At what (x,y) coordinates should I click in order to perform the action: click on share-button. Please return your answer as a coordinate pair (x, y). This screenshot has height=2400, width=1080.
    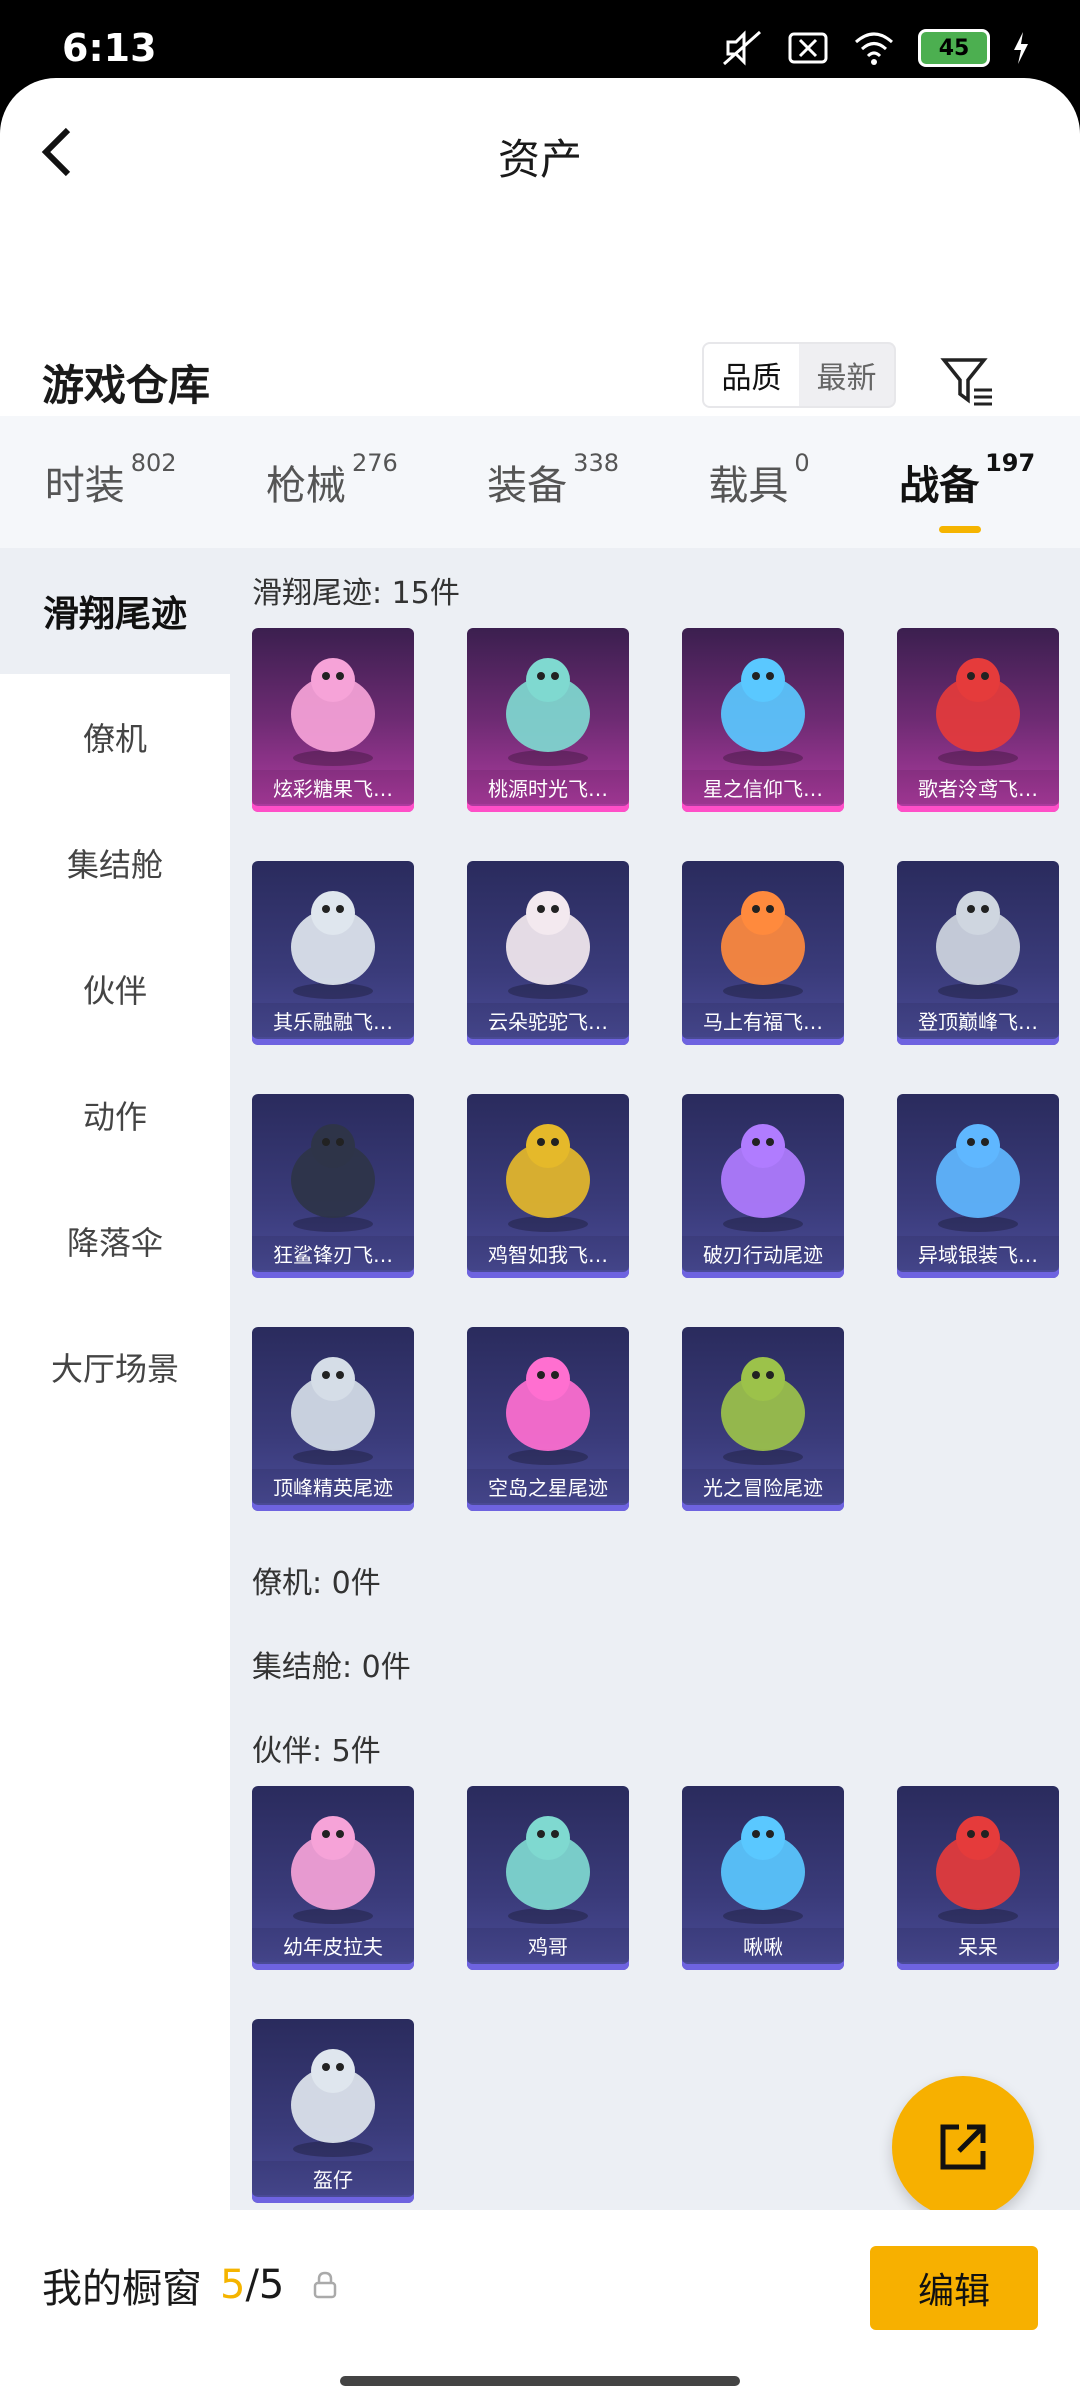
    Looking at the image, I should click on (963, 2147).